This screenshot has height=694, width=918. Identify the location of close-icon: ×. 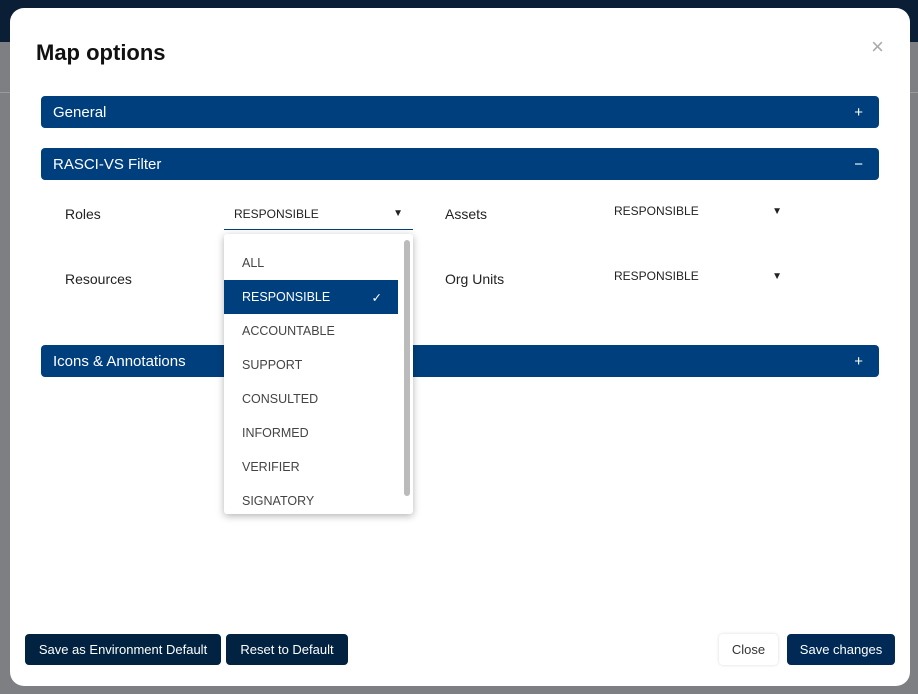
(877, 47).